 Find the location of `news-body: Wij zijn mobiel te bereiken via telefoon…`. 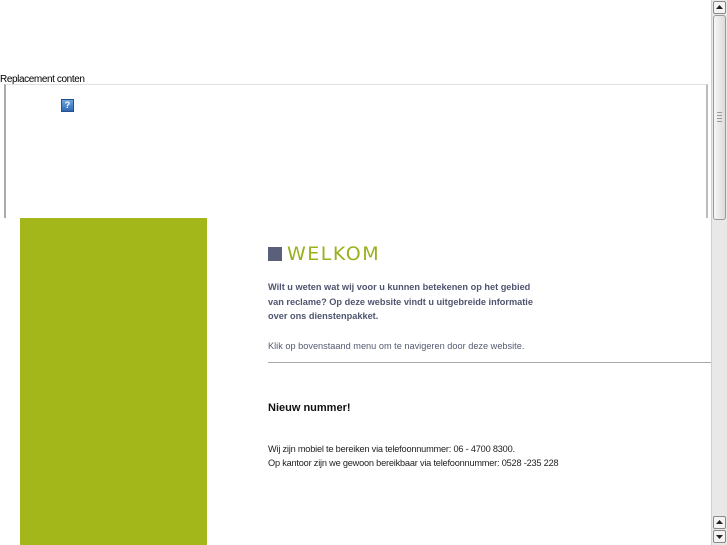

news-body: Wij zijn mobiel te bereiken via telefoon… is located at coordinates (413, 456).